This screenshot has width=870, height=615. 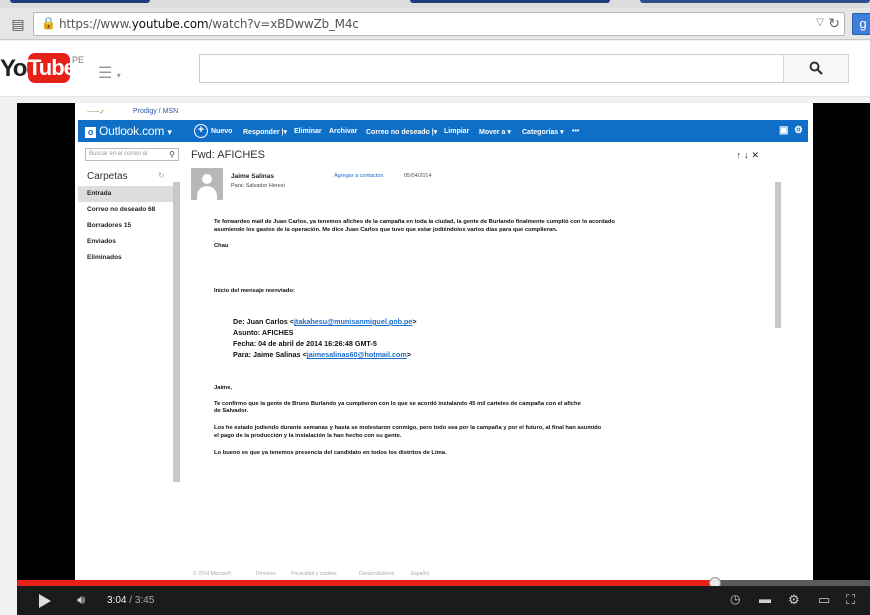 What do you see at coordinates (357, 354) in the screenshot?
I see `fwd-to-email-link: jaimesalinas60@hotmail.com` at bounding box center [357, 354].